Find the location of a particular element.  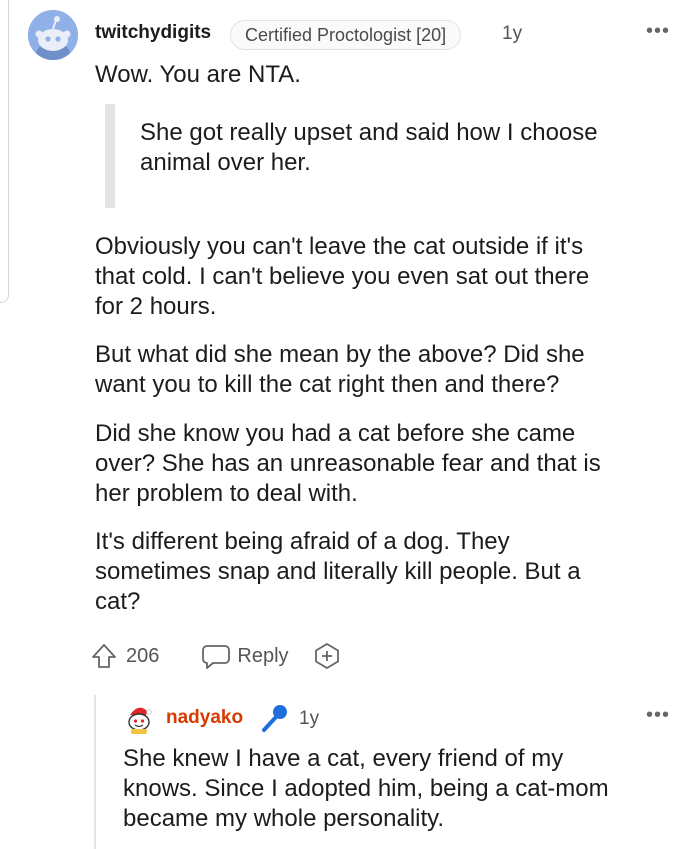

reply-username: nadyako is located at coordinates (204, 718).